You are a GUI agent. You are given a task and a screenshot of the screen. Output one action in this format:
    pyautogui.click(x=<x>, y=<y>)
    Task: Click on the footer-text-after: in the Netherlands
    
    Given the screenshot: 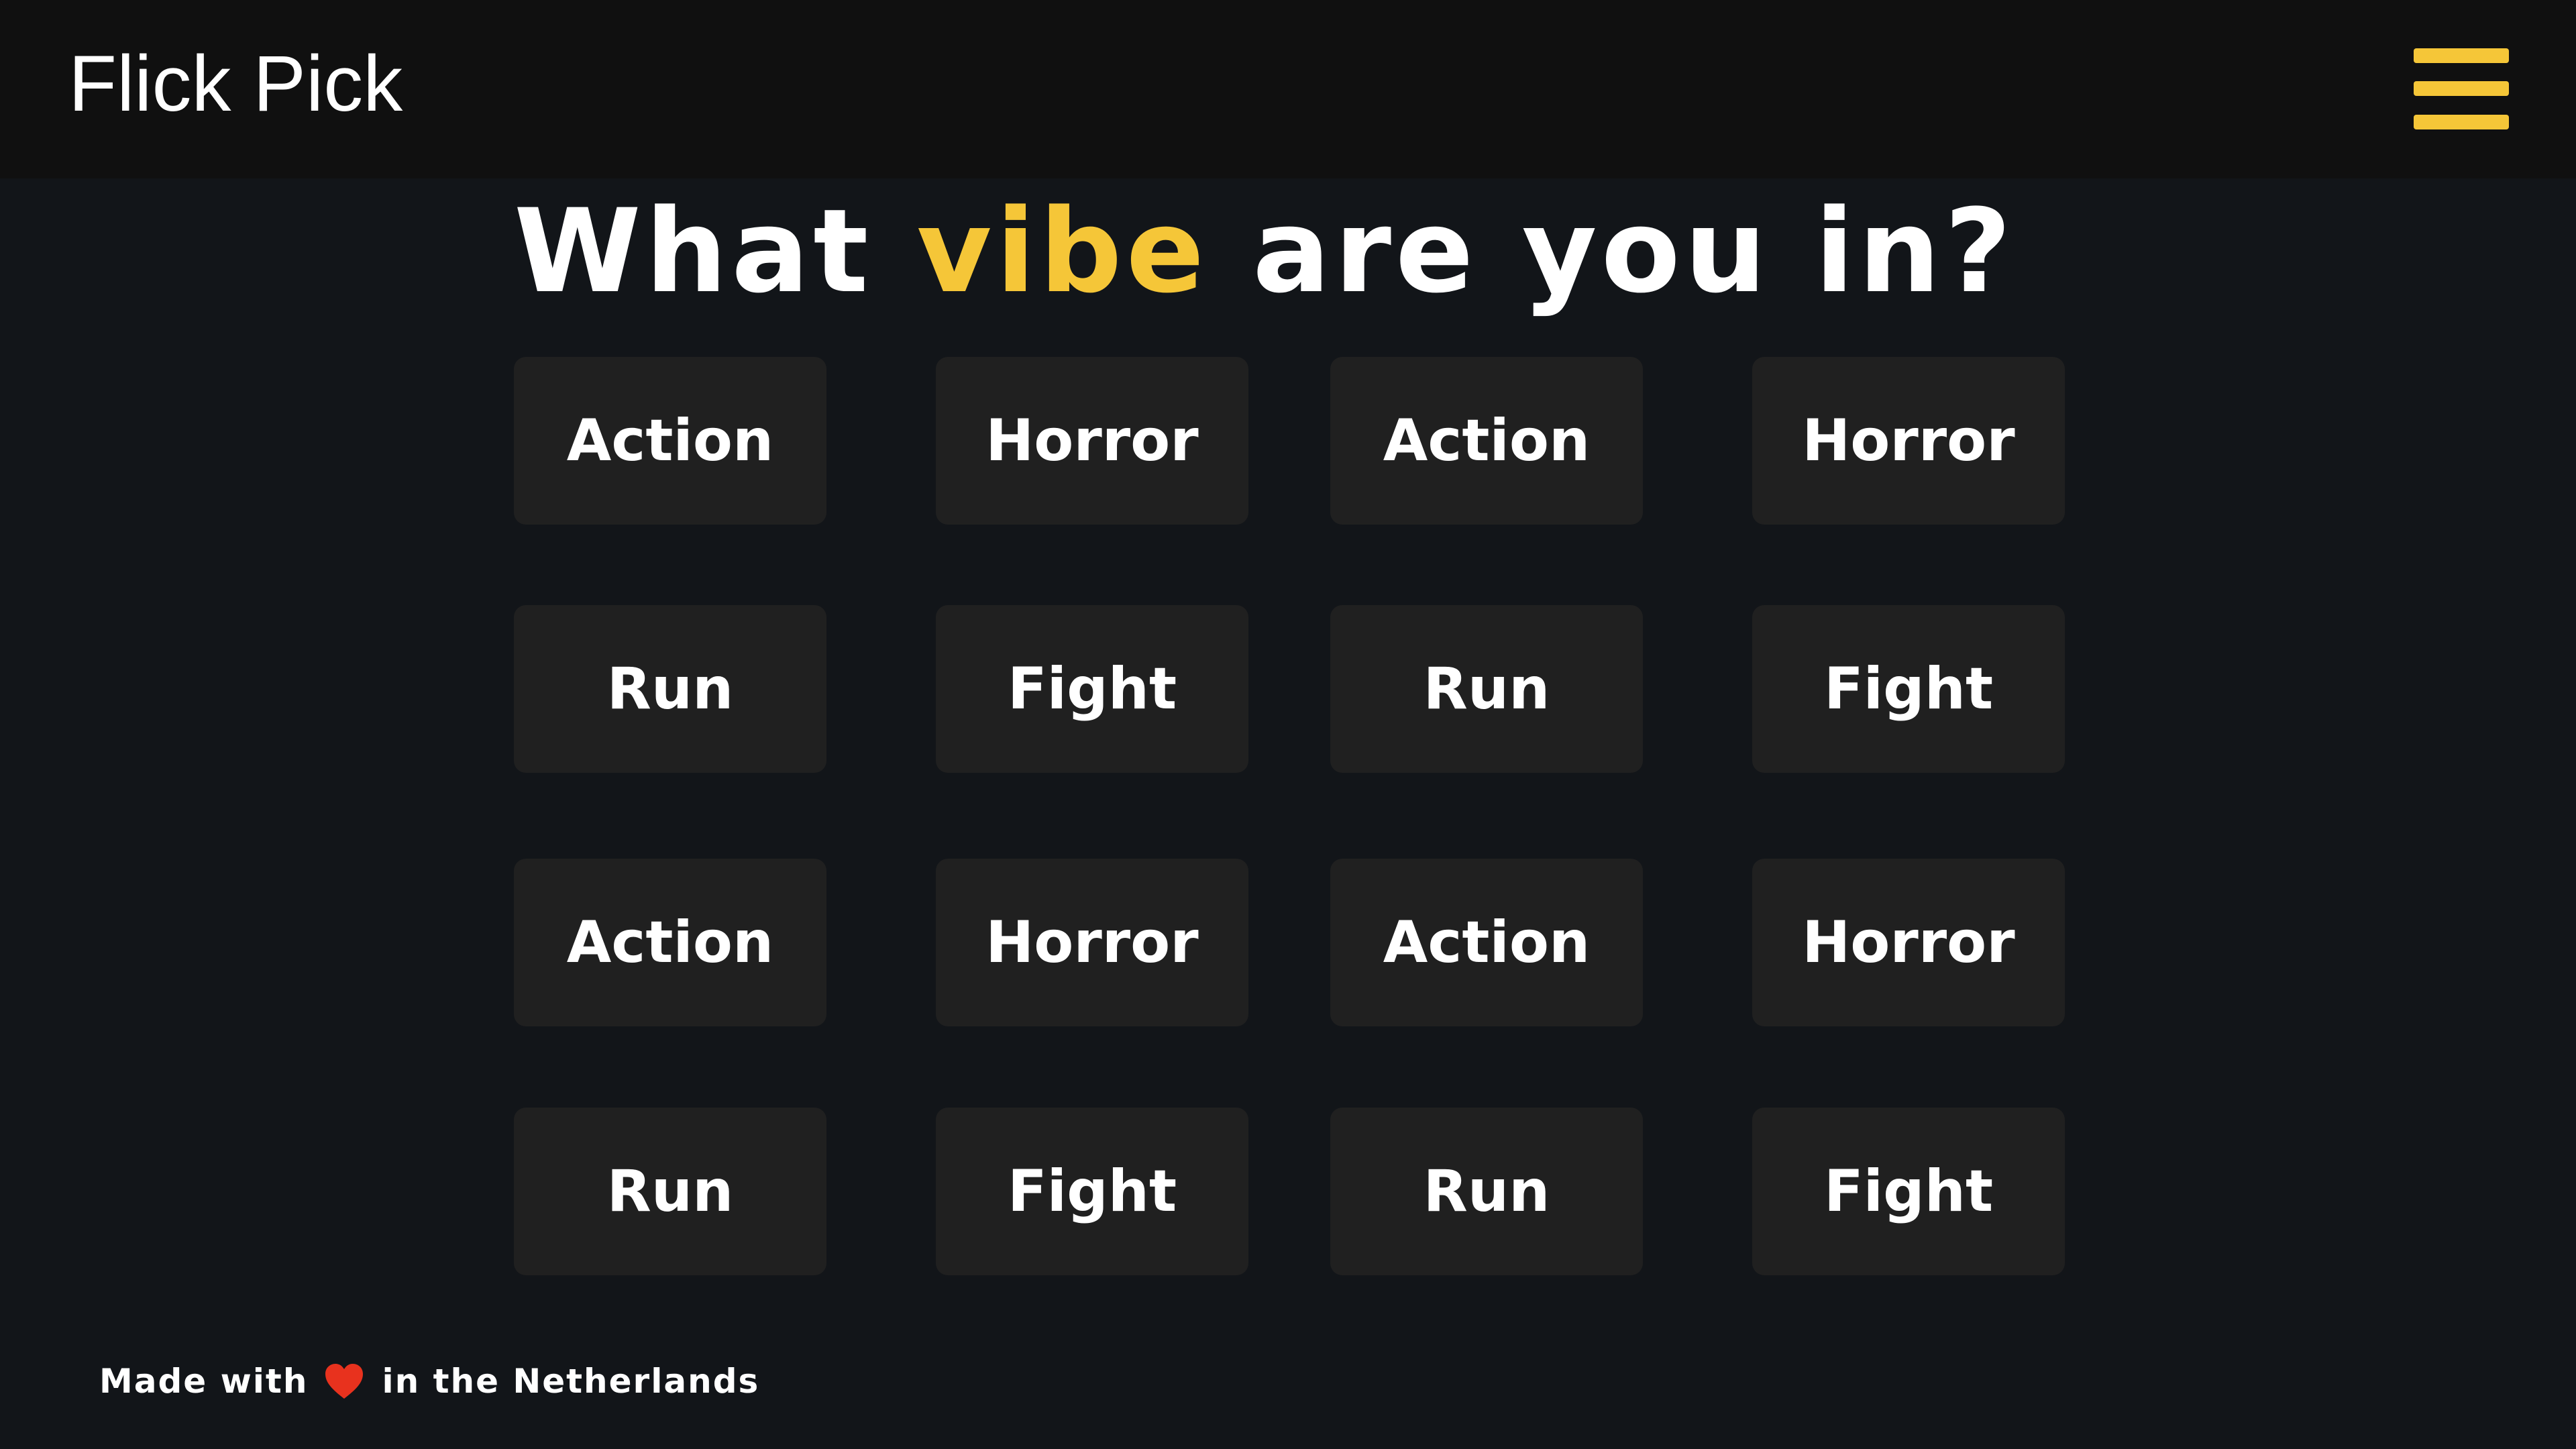 What is the action you would take?
    pyautogui.click(x=571, y=1381)
    